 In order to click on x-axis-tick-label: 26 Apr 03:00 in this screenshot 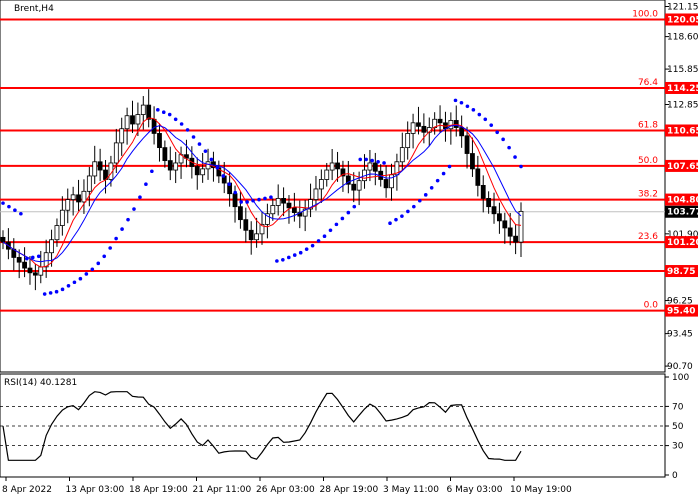, I will do `click(285, 490)`.